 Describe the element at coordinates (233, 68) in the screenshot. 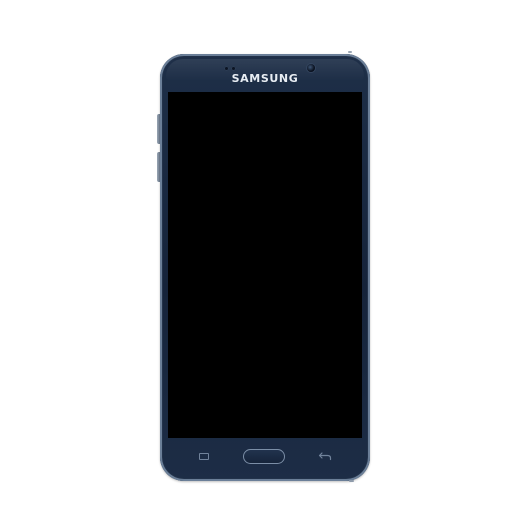

I see `light-sensor` at that location.